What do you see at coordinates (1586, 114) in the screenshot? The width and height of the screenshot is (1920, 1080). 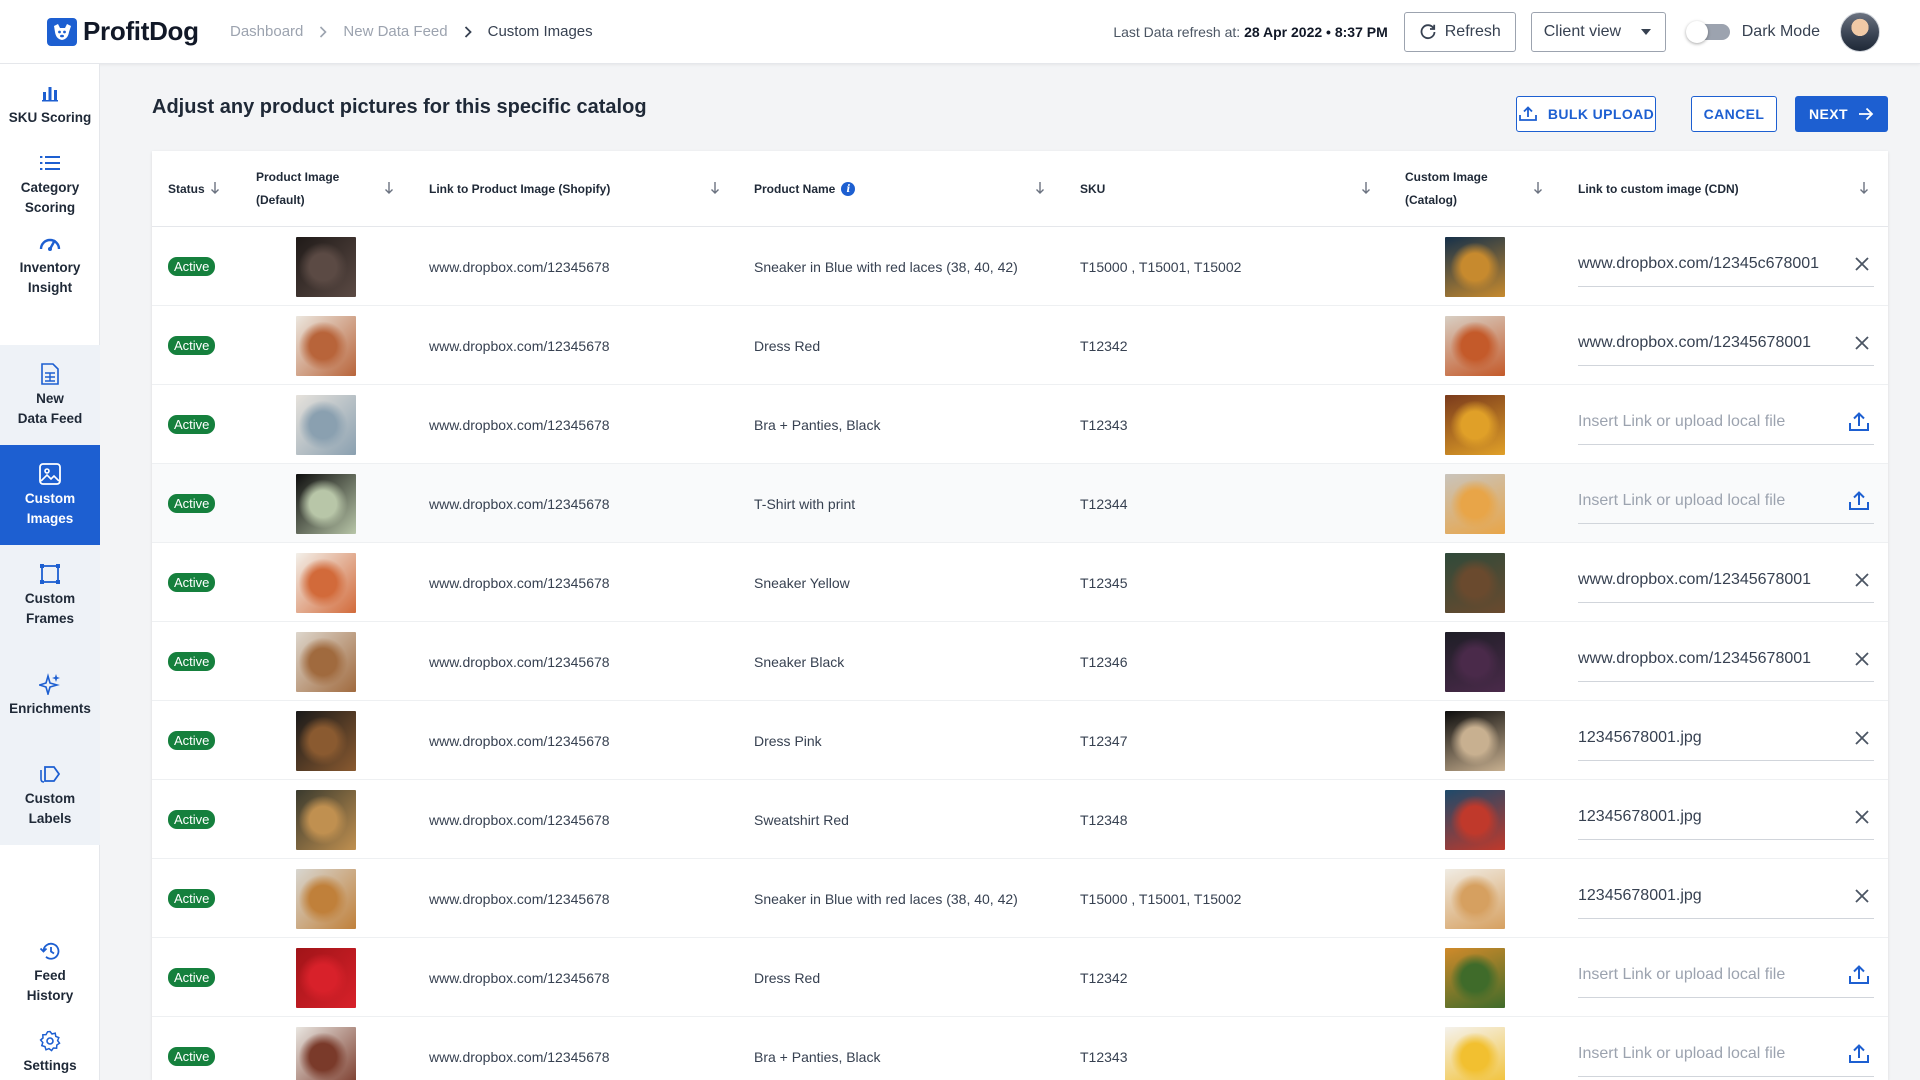 I see `bulk-upload-button: BULK UPLOAD` at bounding box center [1586, 114].